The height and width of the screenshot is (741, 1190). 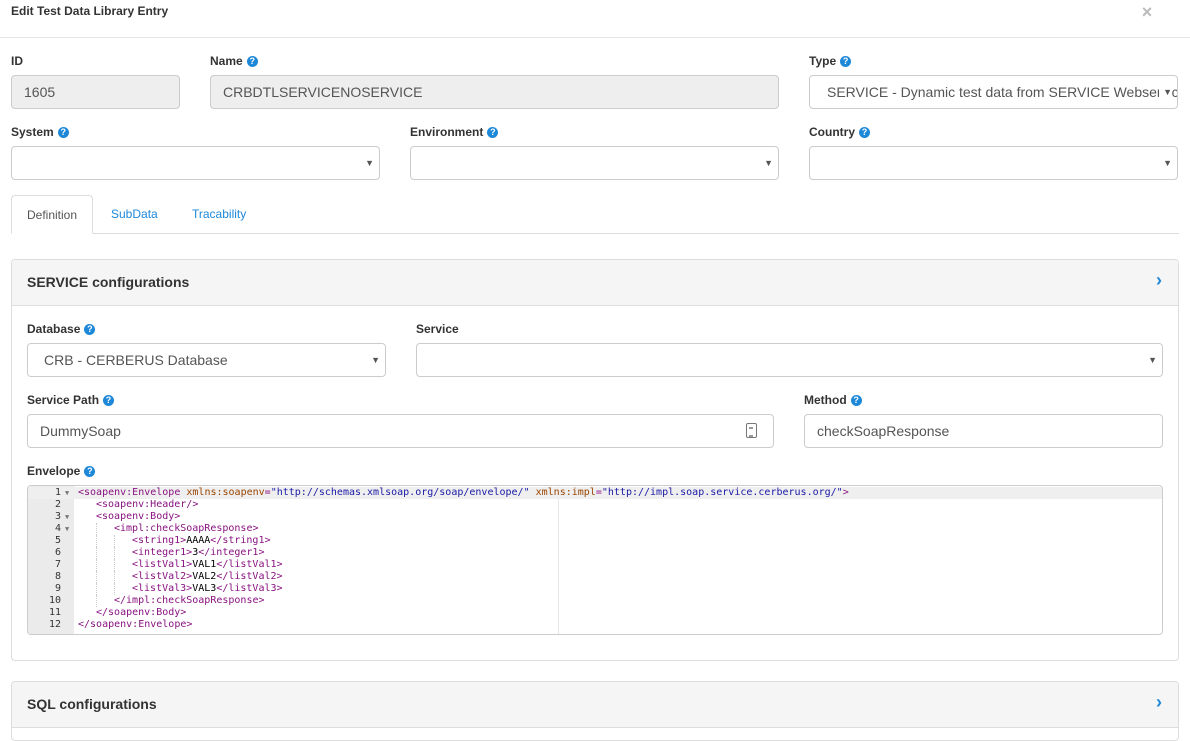 I want to click on system-label: System ?, so click(x=40, y=132).